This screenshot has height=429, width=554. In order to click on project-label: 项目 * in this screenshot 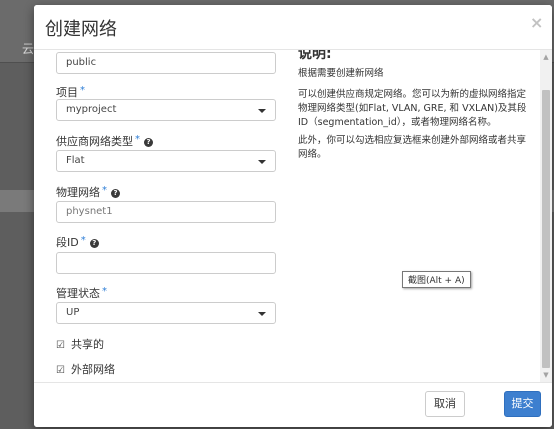, I will do `click(70, 92)`.